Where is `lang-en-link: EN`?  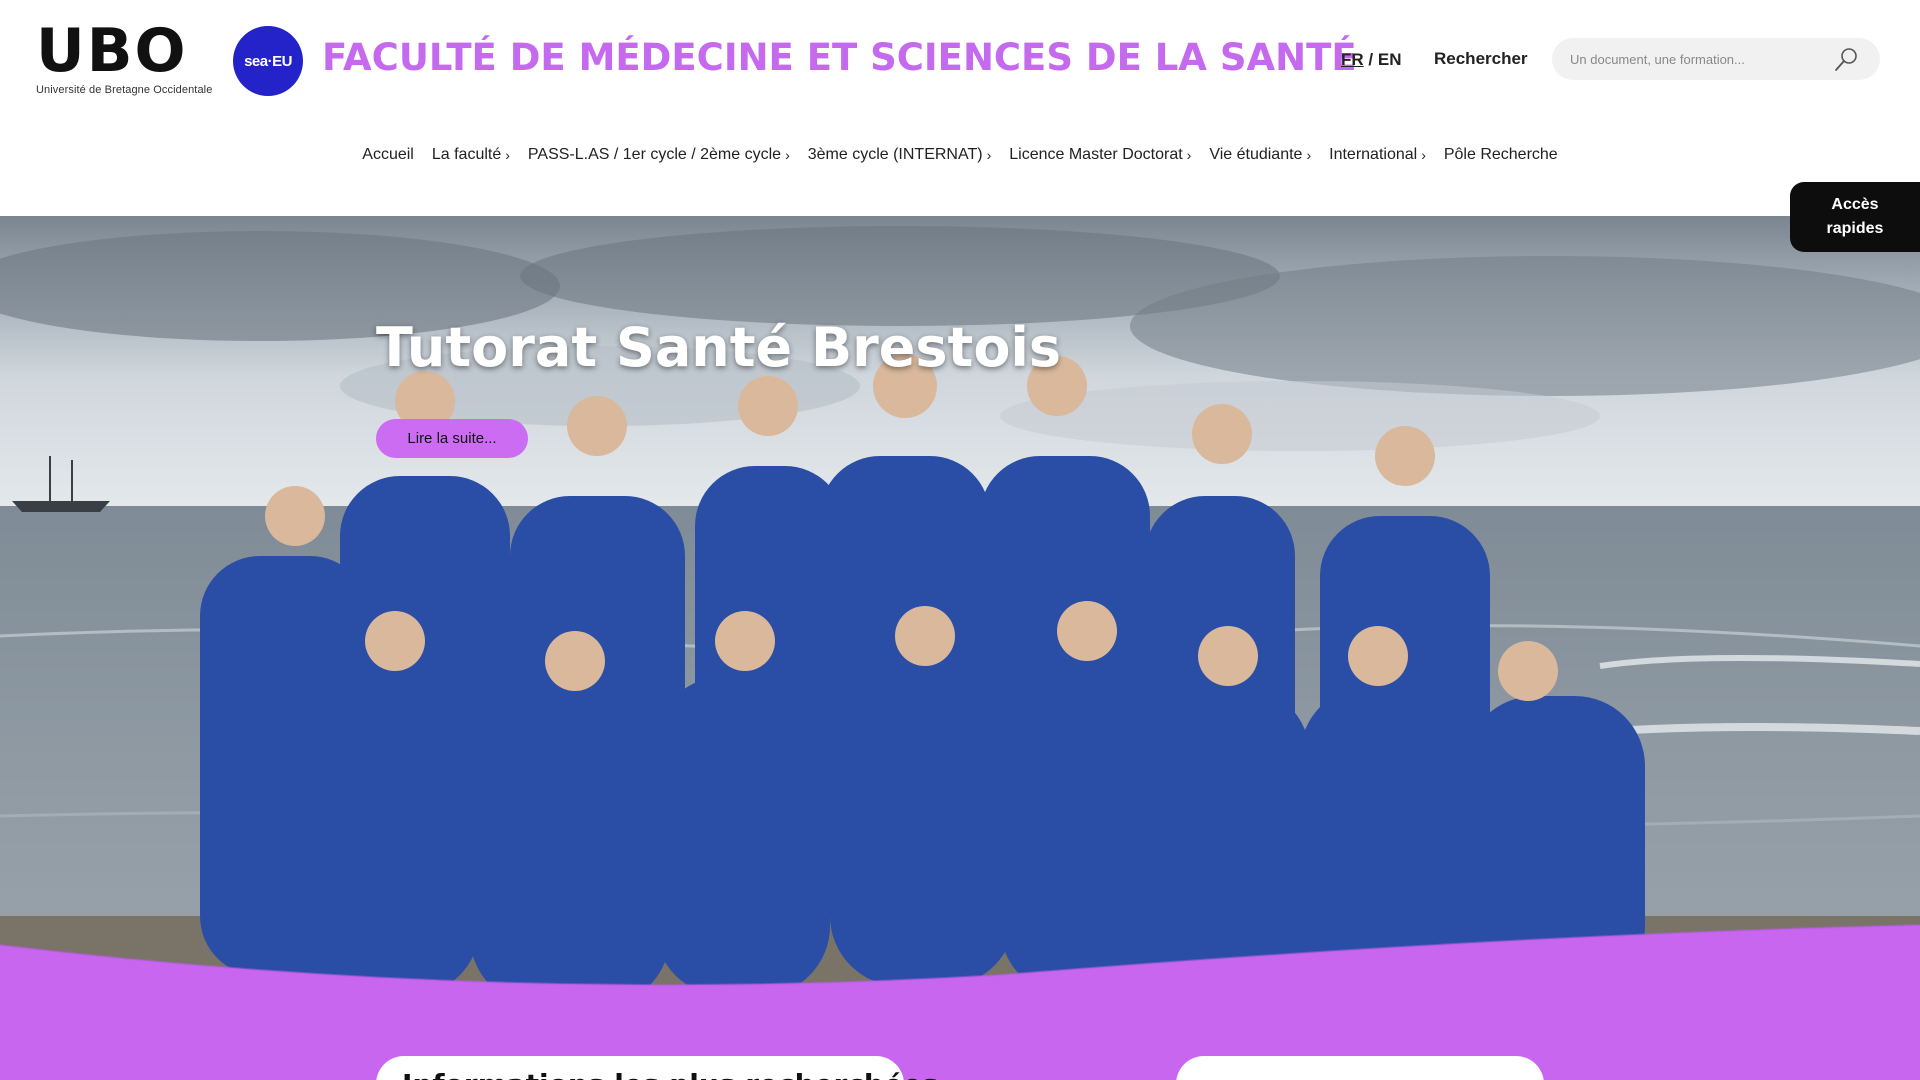
lang-en-link: EN is located at coordinates (1390, 59).